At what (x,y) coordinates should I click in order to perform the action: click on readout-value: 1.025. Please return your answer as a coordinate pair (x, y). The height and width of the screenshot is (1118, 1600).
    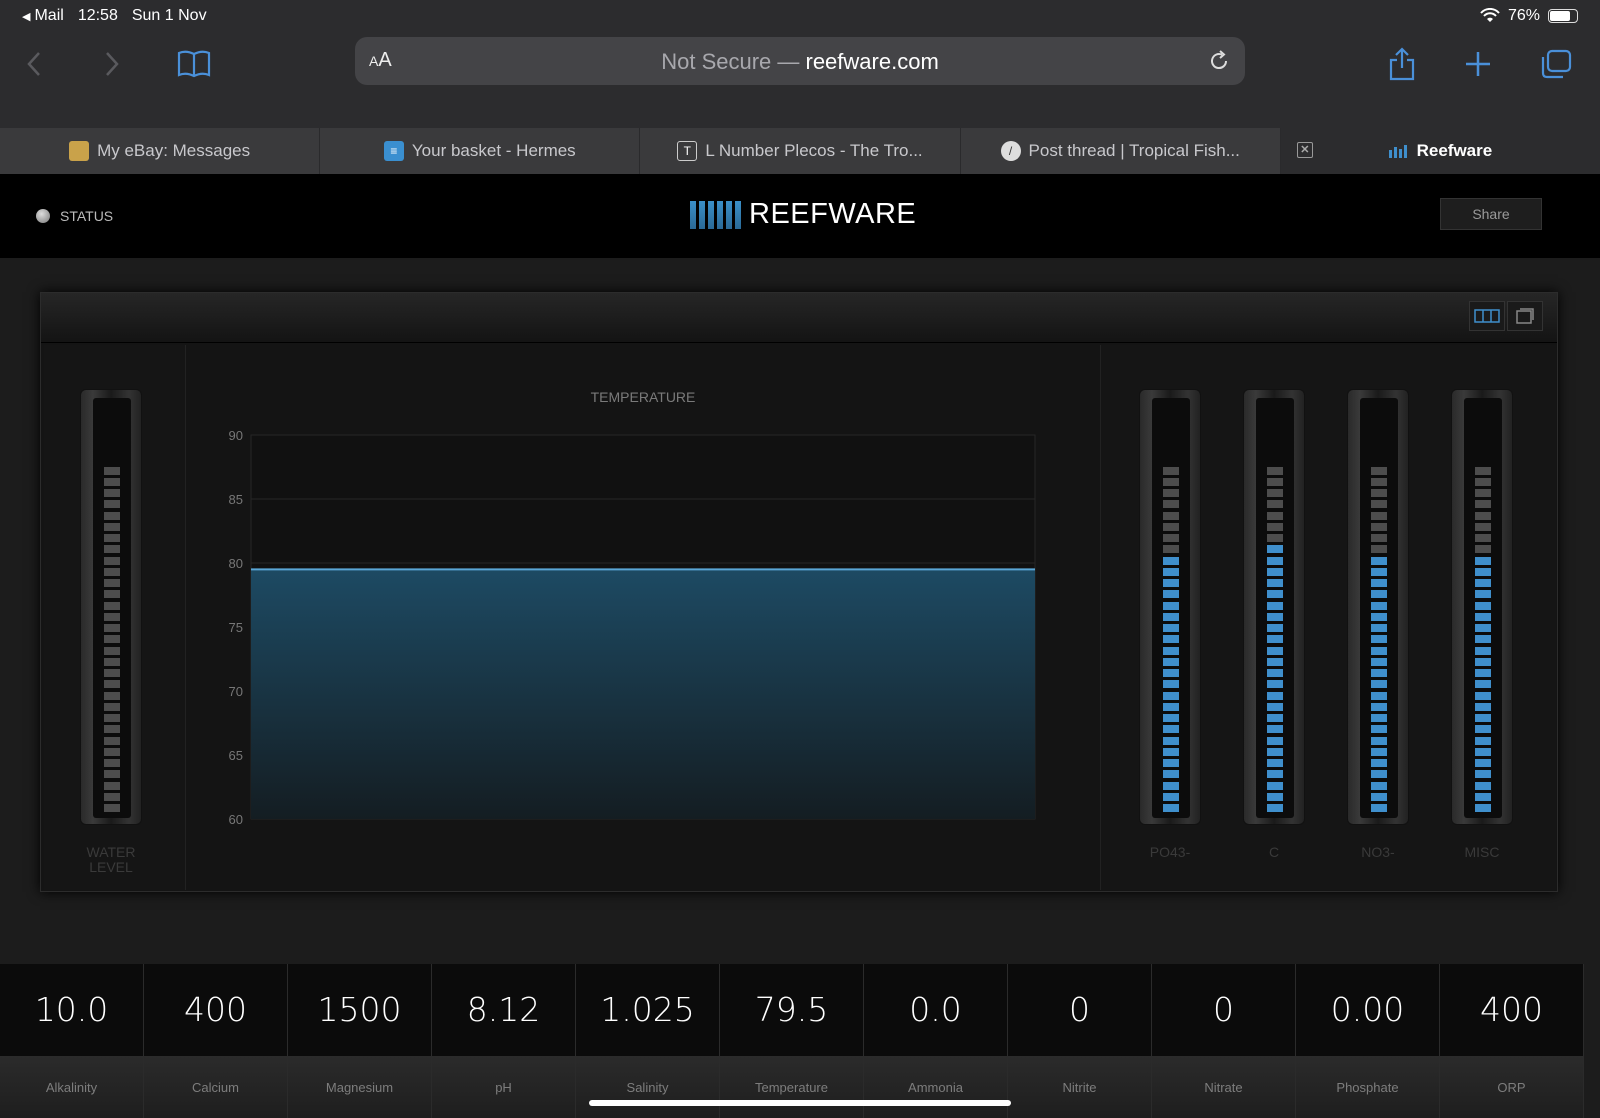
    Looking at the image, I should click on (647, 1010).